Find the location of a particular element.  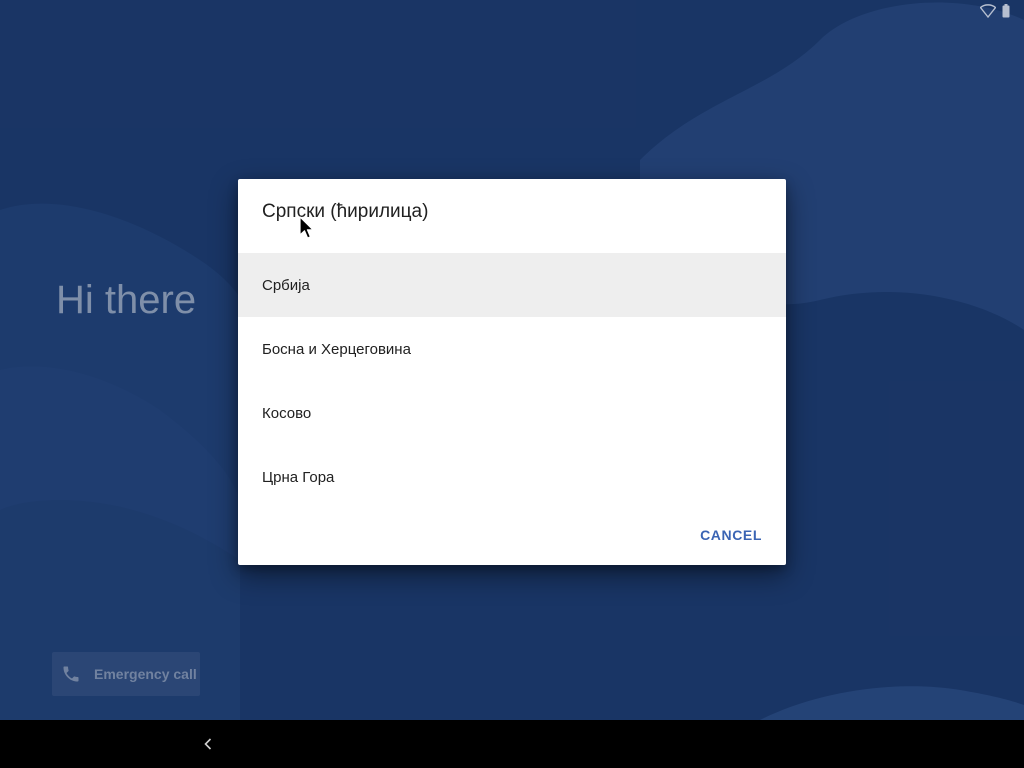

navigation-bar is located at coordinates (512, 744).